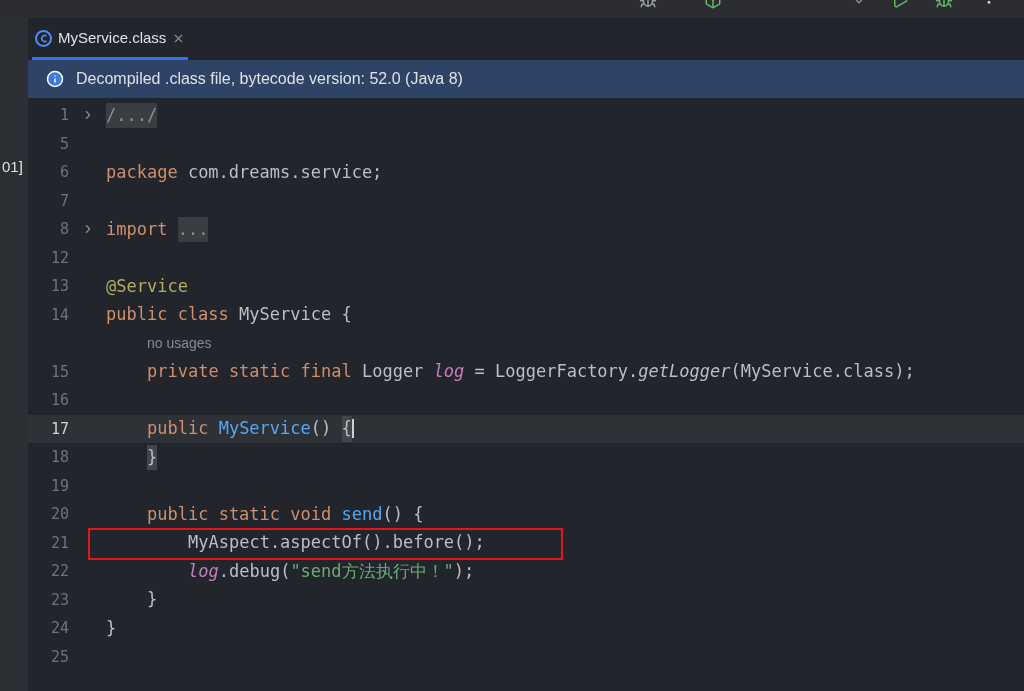 The image size is (1024, 691). Describe the element at coordinates (254, 571) in the screenshot. I see `code-text: .debug(` at that location.